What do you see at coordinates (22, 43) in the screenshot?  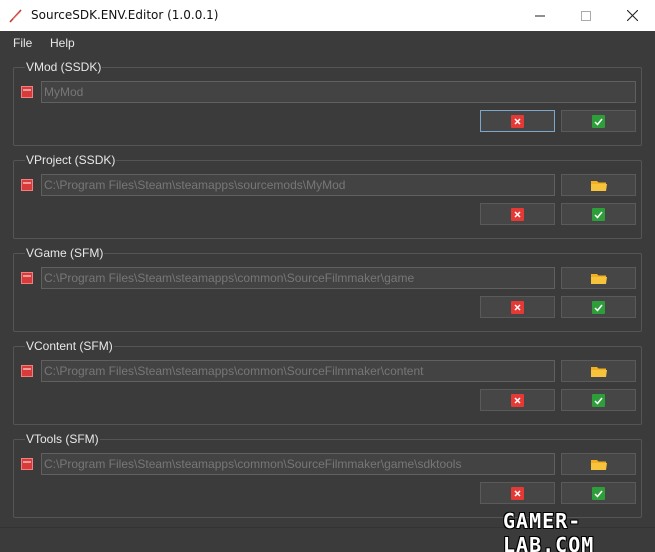 I see `menu-file: File` at bounding box center [22, 43].